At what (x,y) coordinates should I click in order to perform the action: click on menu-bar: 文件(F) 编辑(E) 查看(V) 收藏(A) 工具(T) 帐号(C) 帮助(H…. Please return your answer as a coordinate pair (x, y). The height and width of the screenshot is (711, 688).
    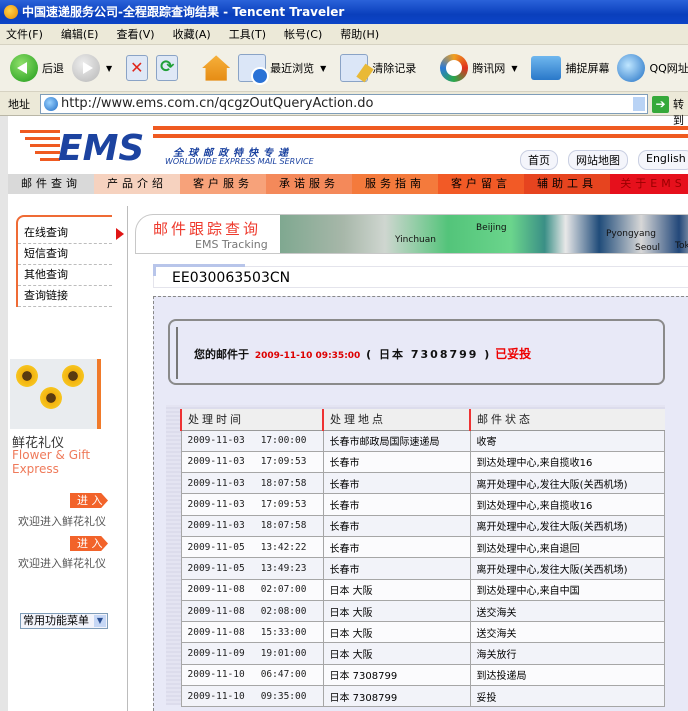
    Looking at the image, I should click on (344, 34).